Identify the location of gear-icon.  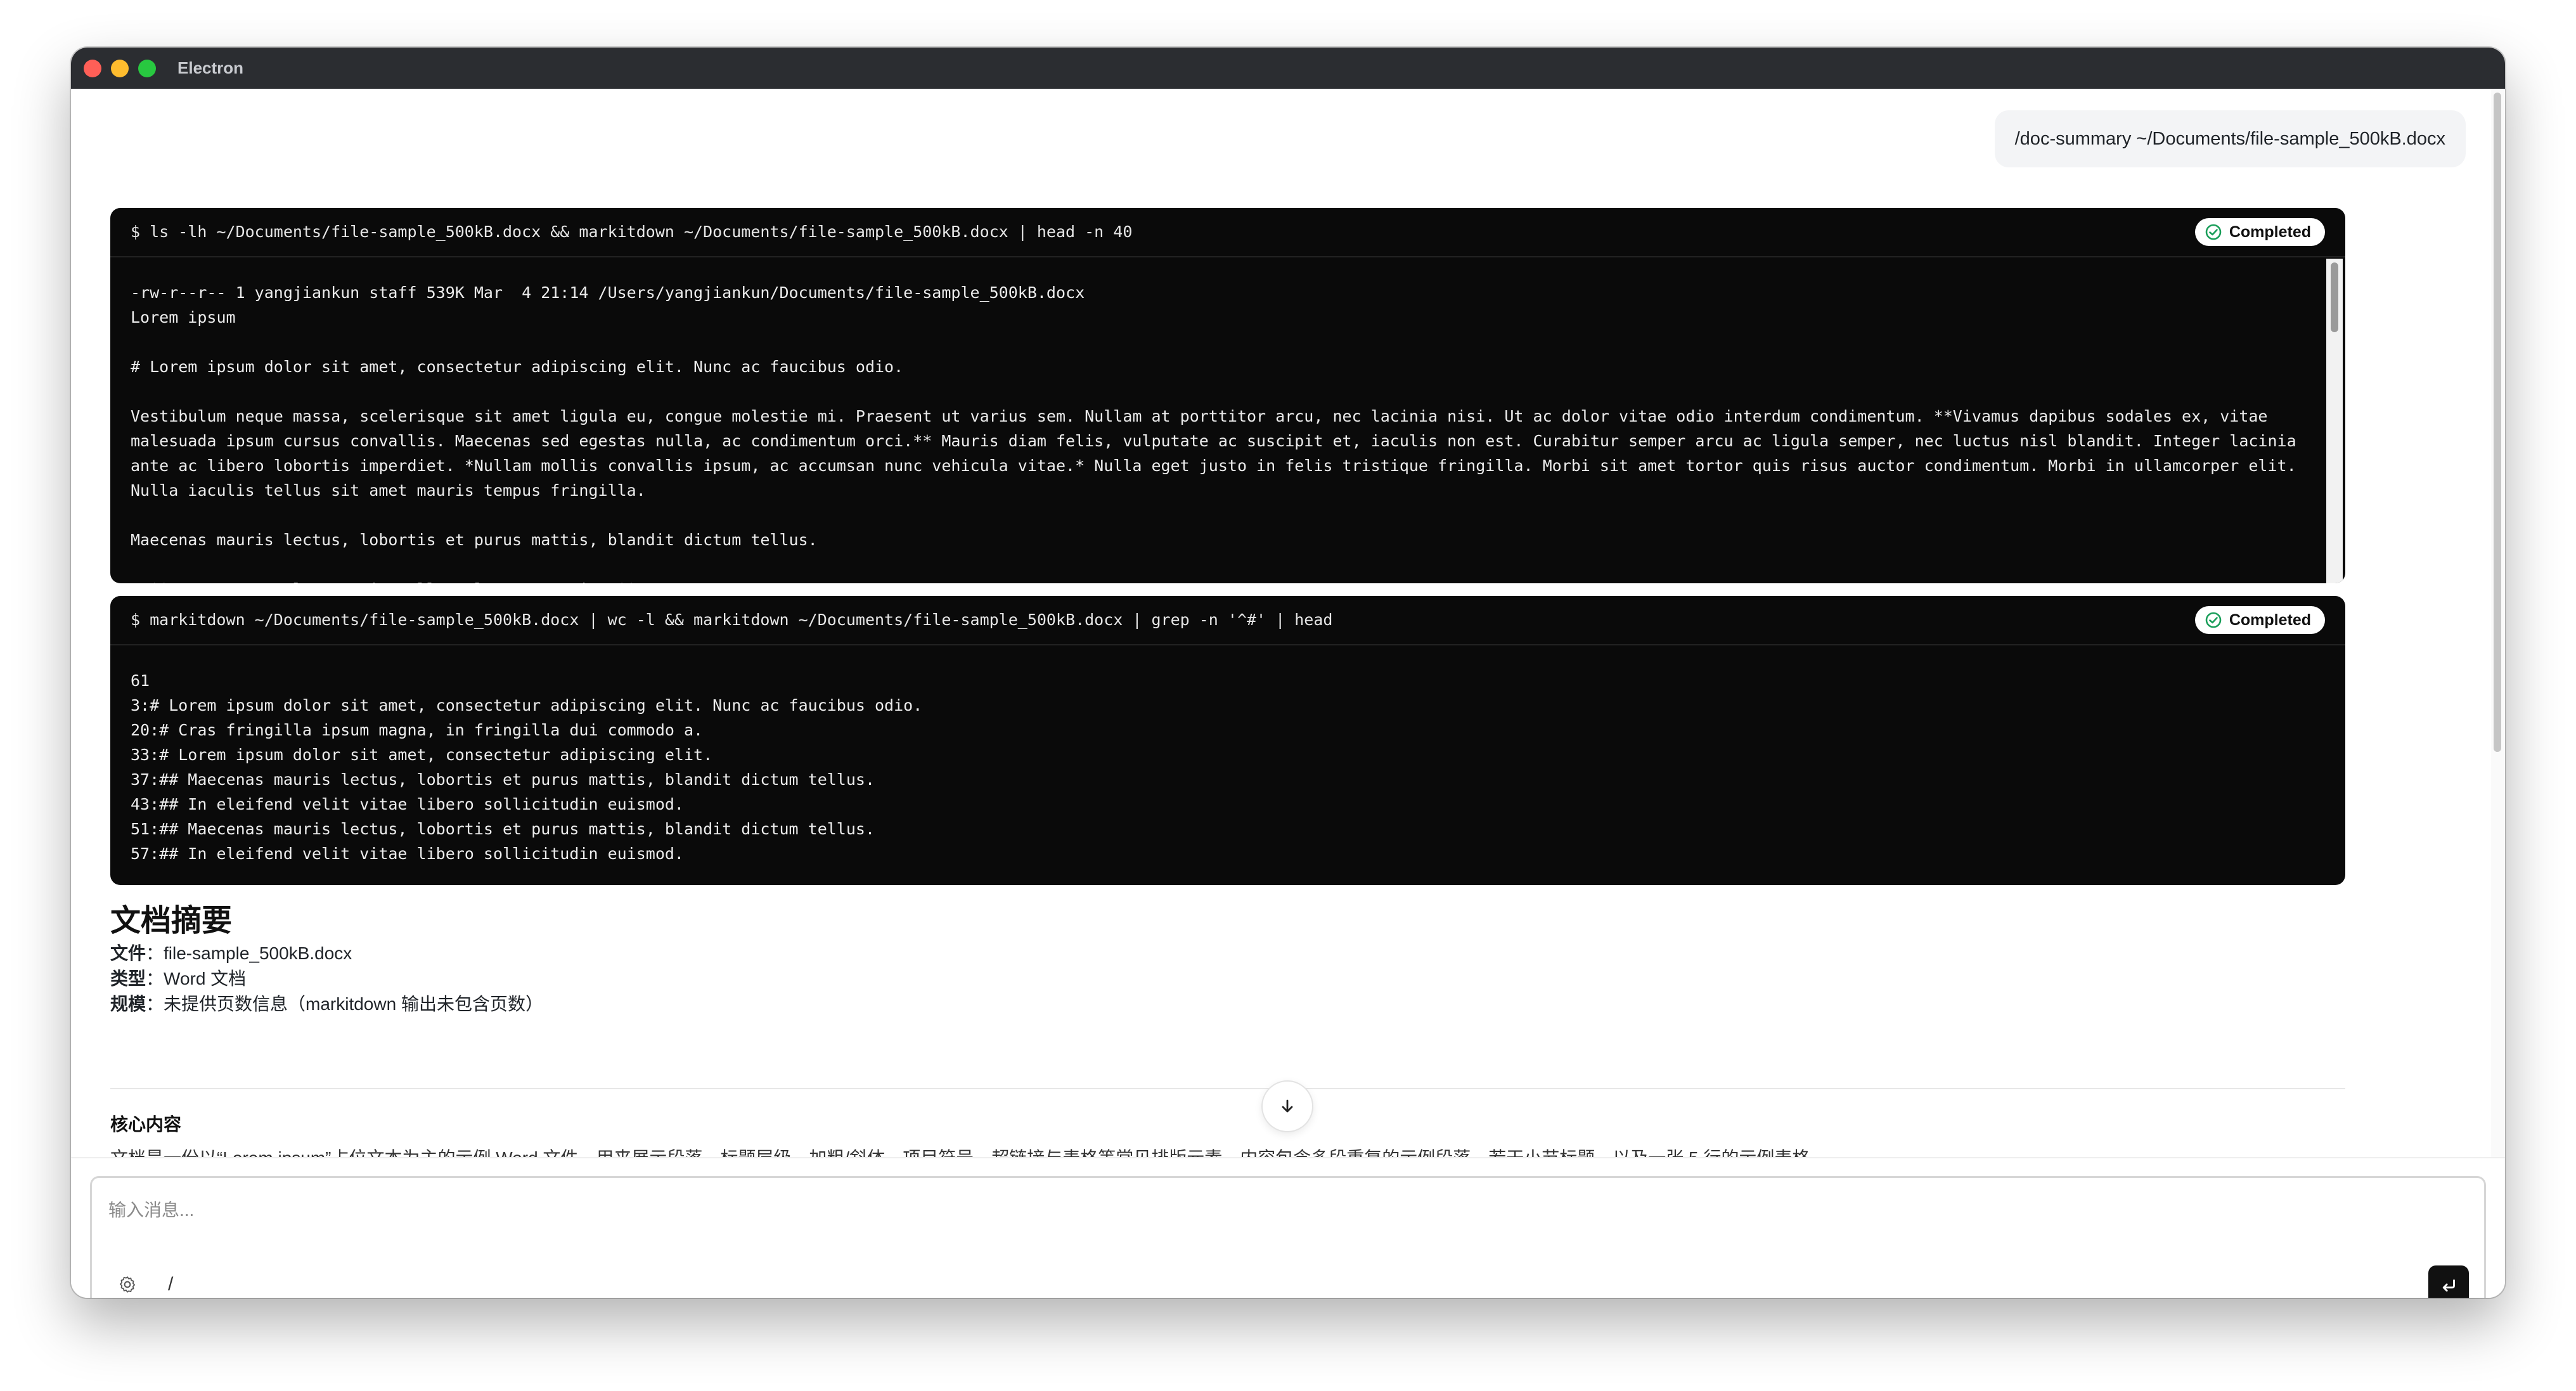
(127, 1284).